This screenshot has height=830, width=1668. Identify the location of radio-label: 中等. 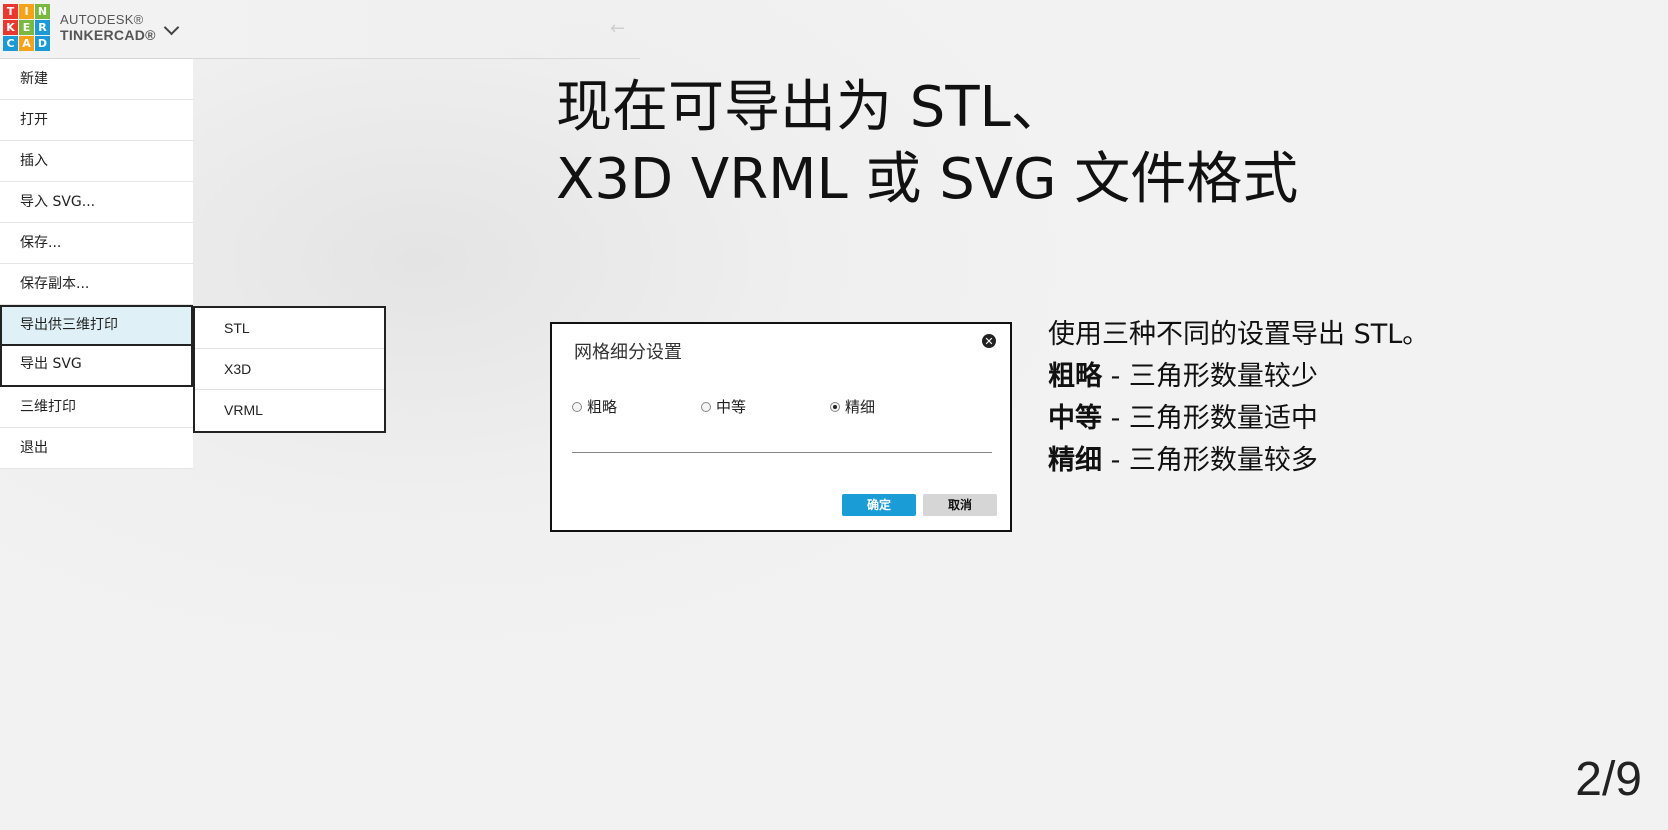
(731, 407).